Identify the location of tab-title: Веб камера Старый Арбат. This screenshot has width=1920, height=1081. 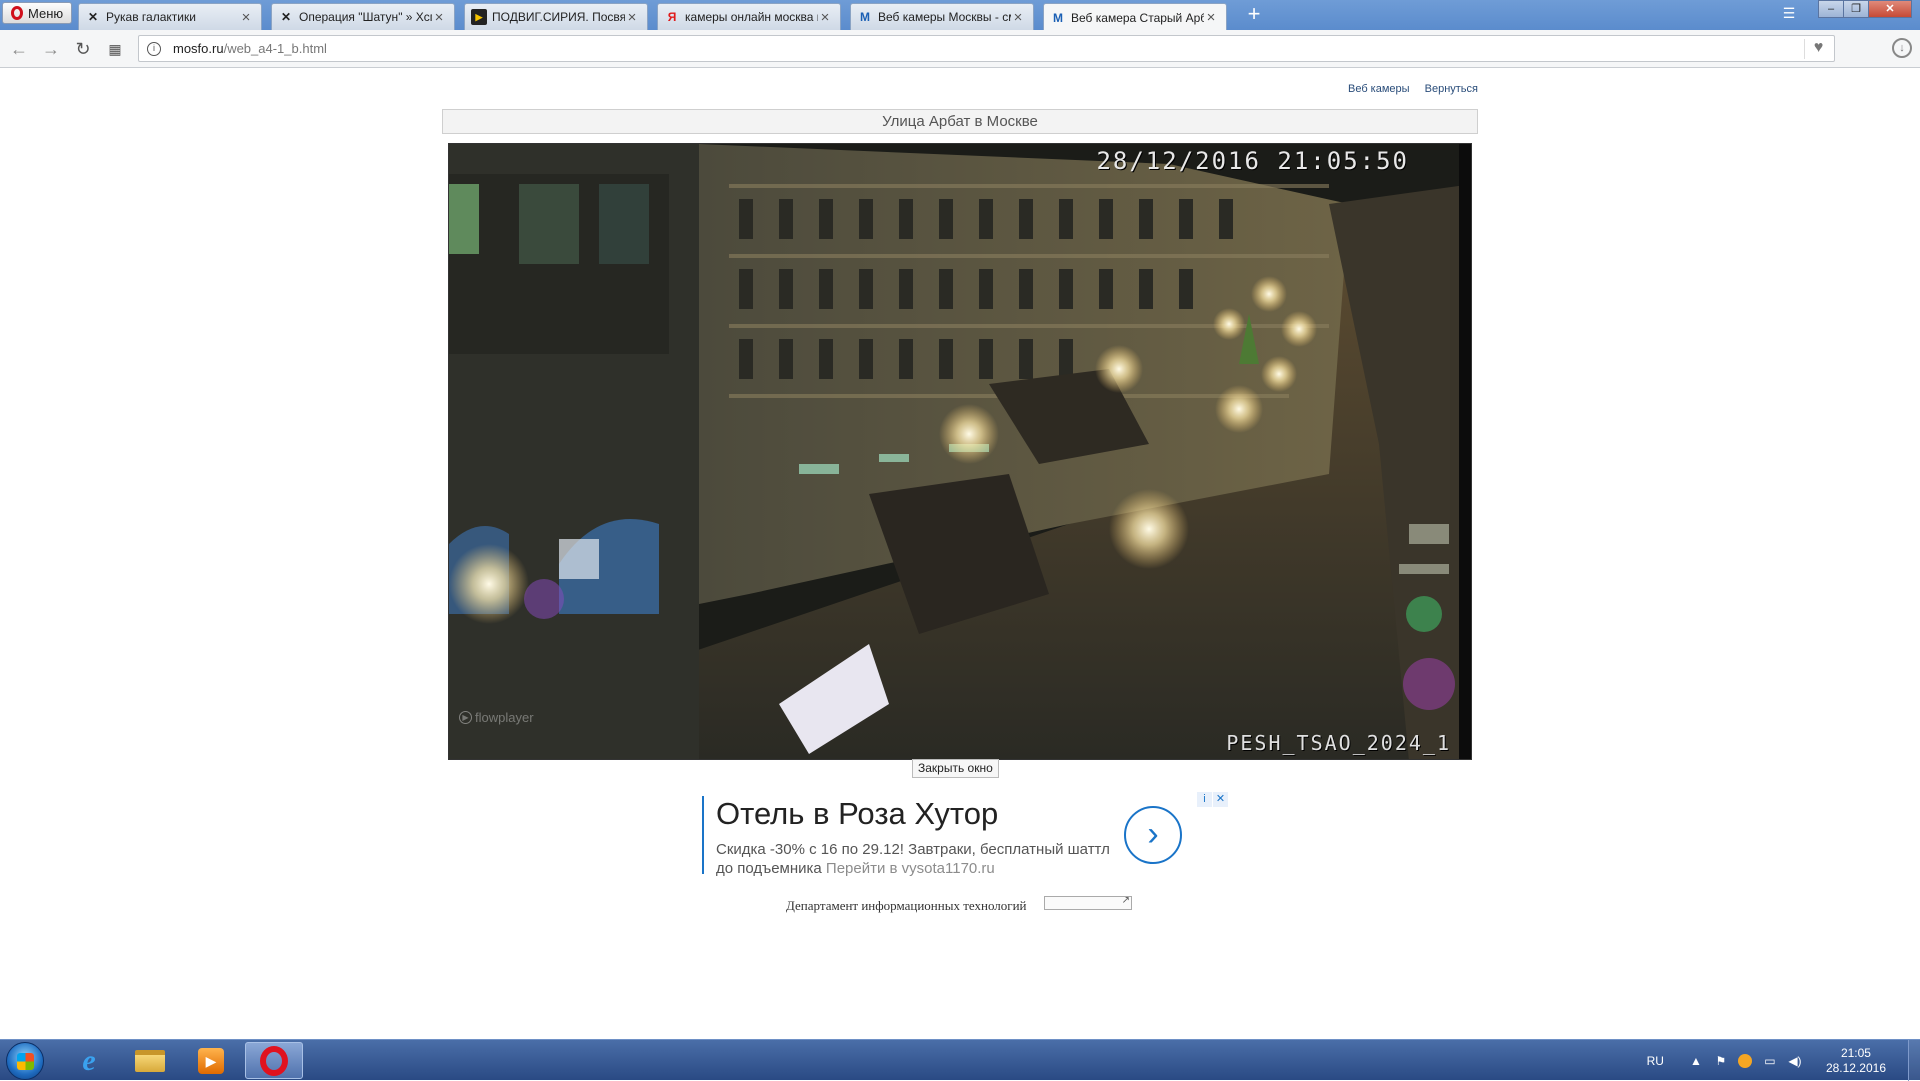
(1137, 17).